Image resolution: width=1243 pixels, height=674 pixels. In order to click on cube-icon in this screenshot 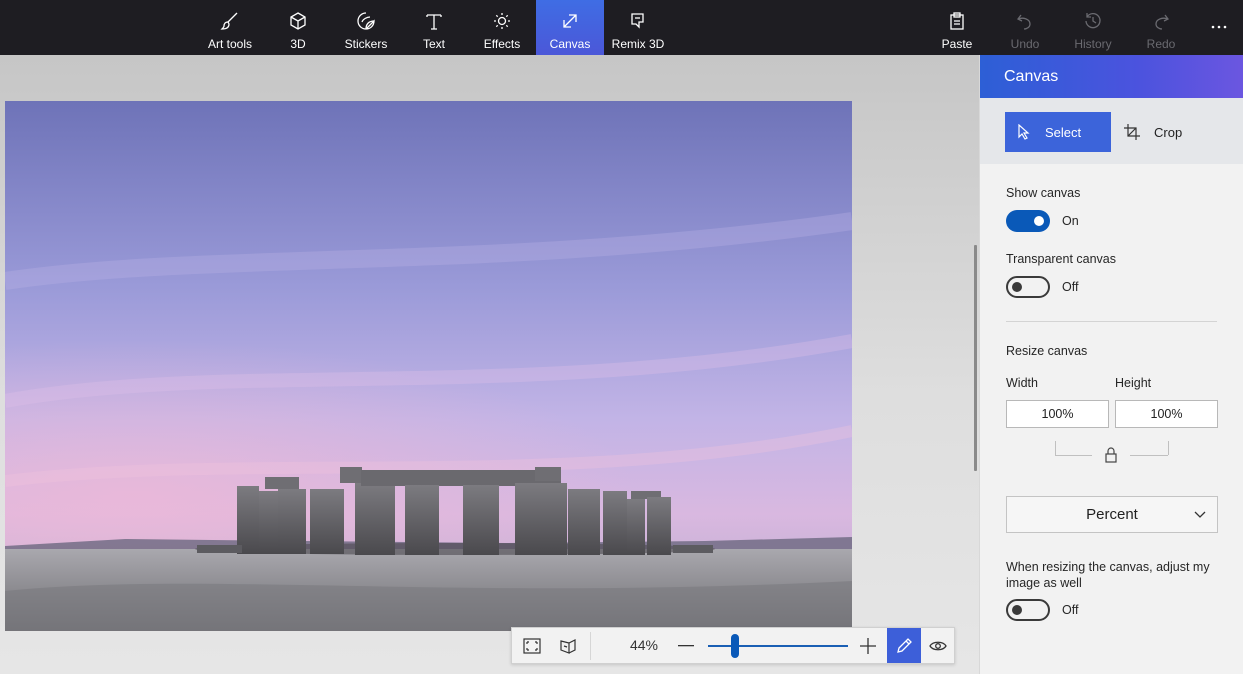, I will do `click(298, 21)`.